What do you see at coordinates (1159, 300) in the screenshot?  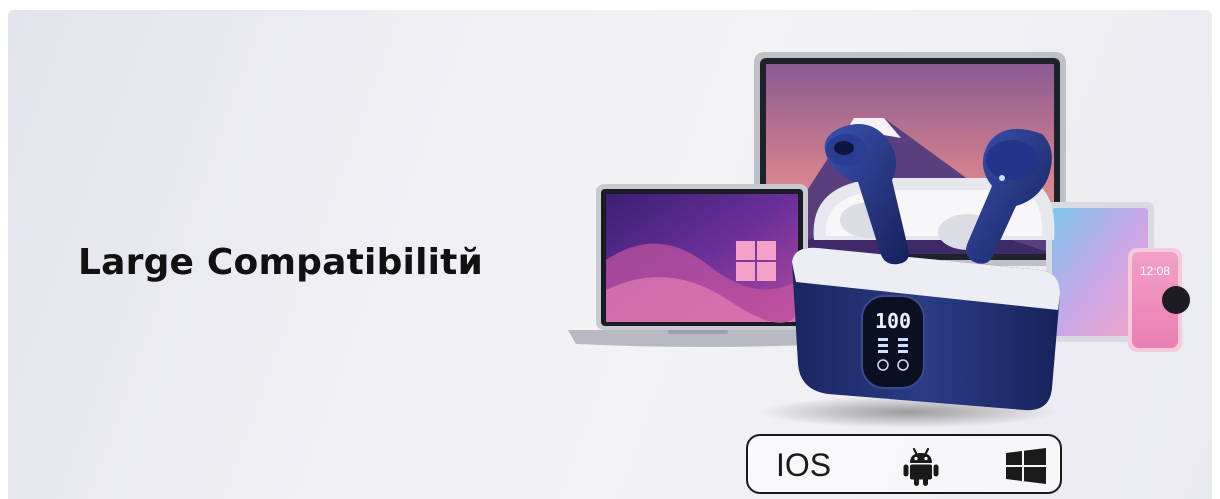 I see `phone: 12:08` at bounding box center [1159, 300].